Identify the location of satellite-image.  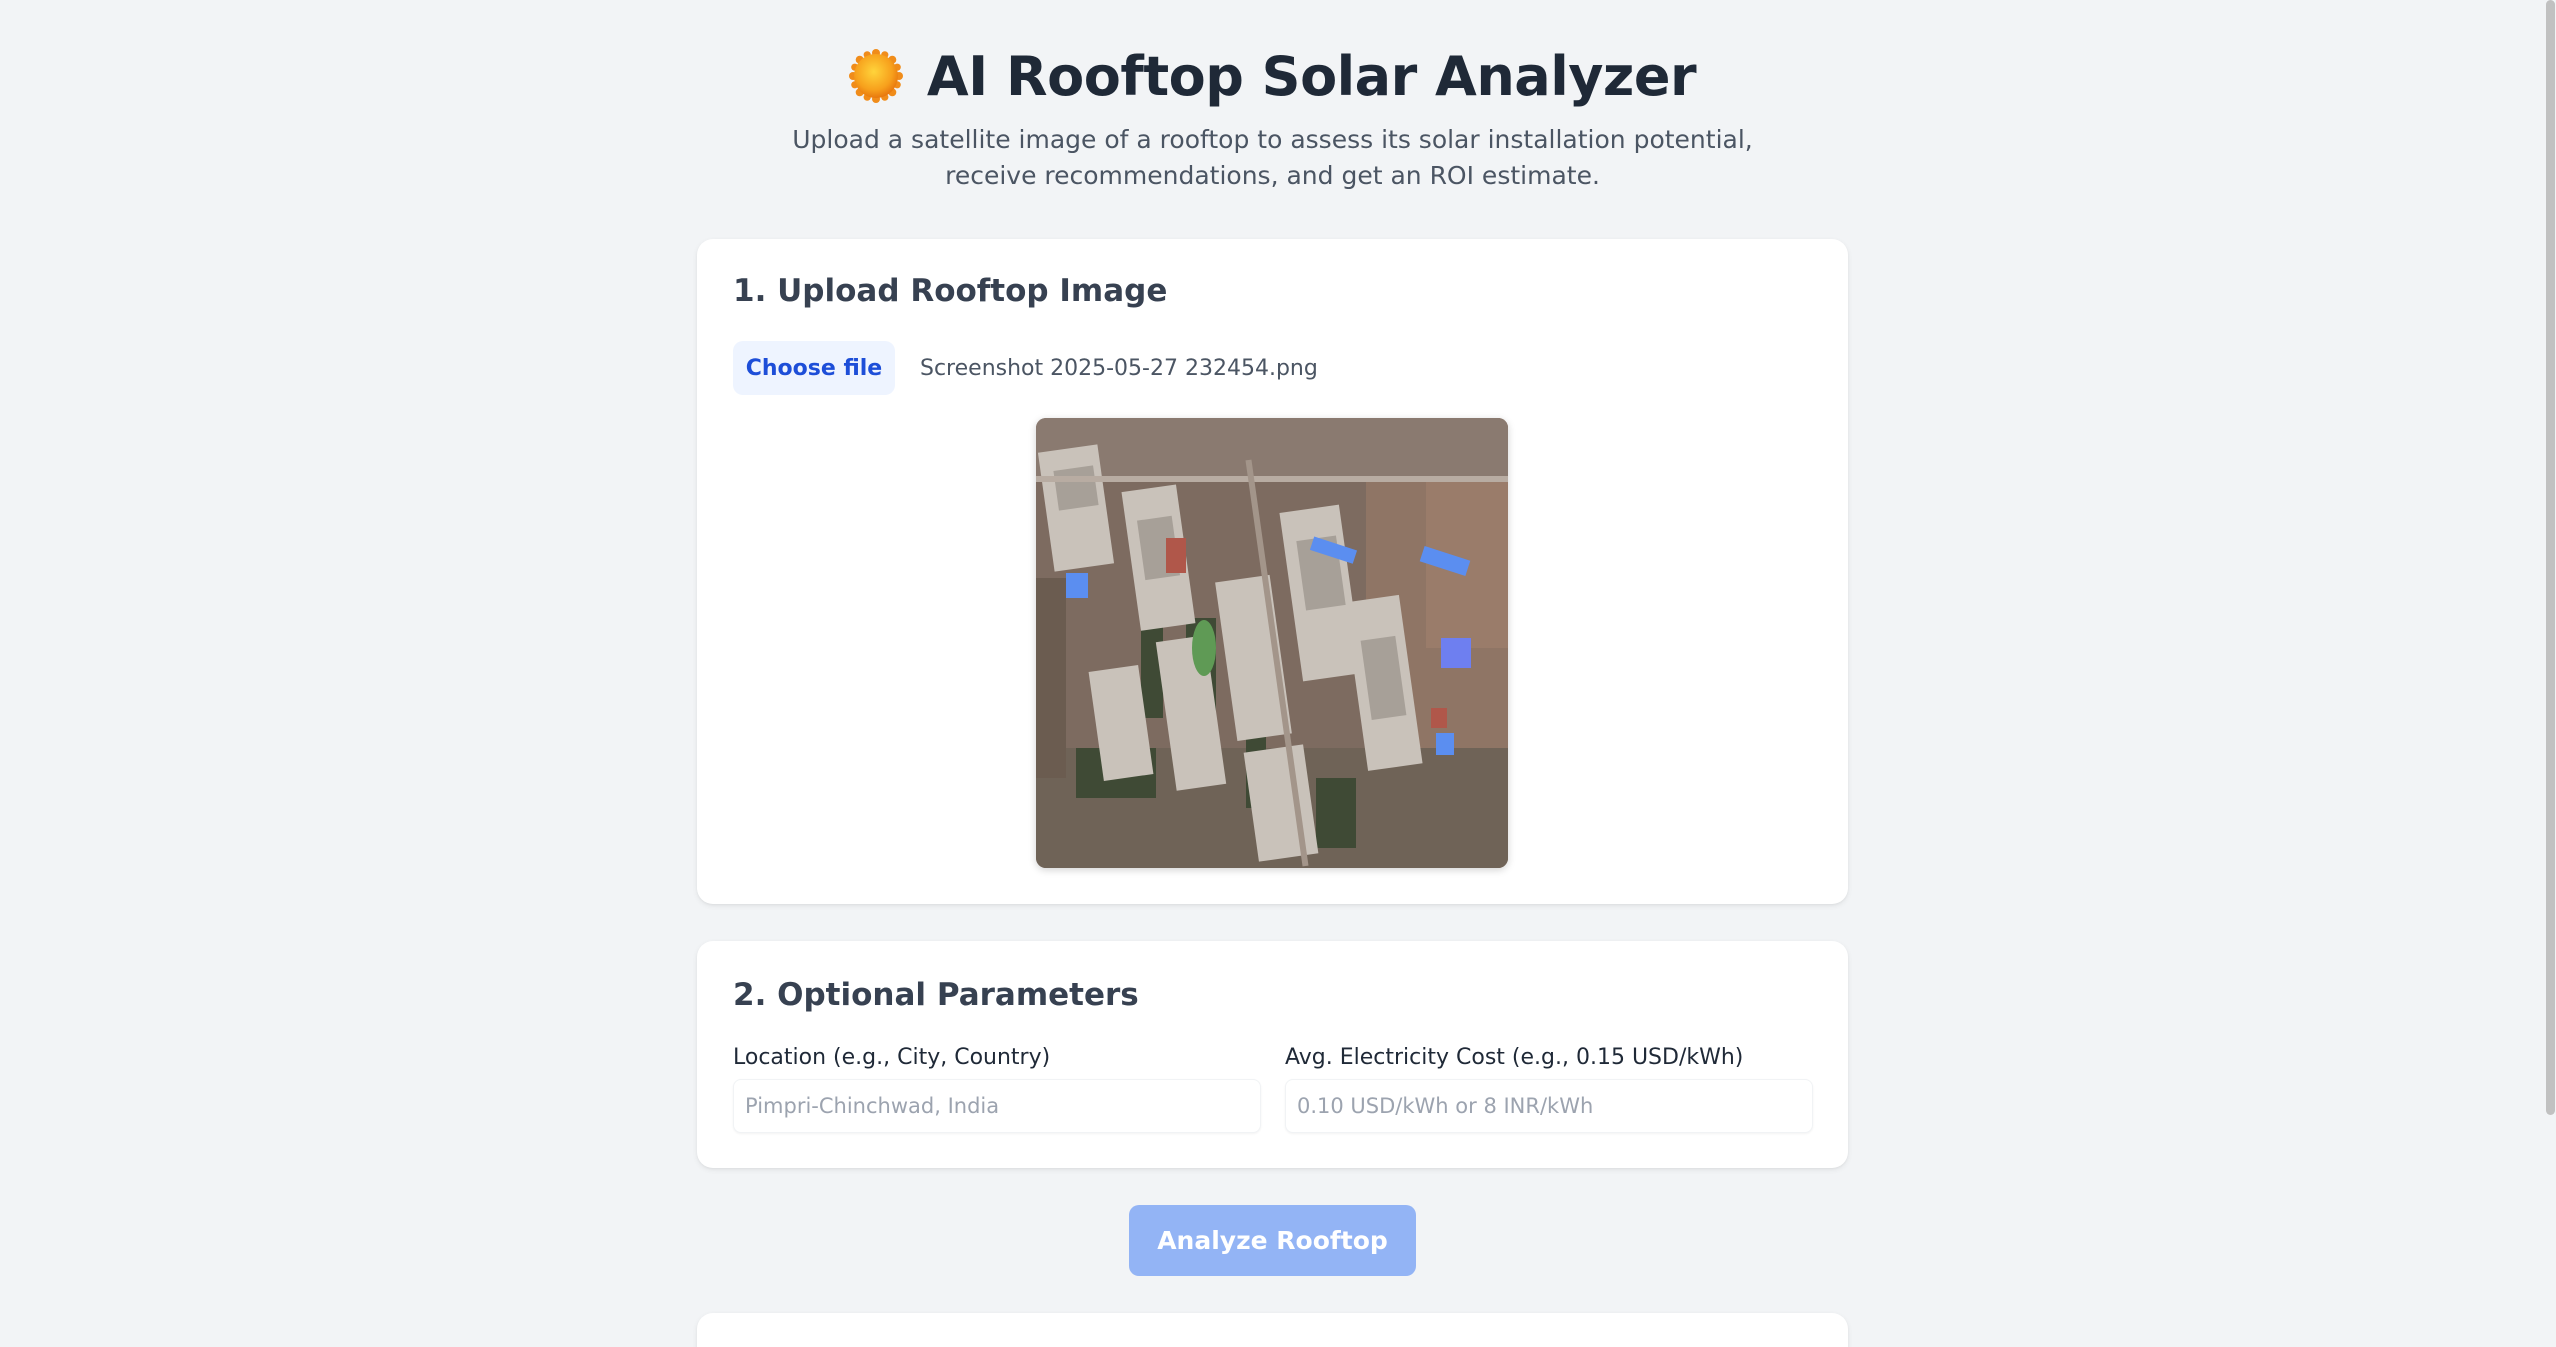
(1272, 643).